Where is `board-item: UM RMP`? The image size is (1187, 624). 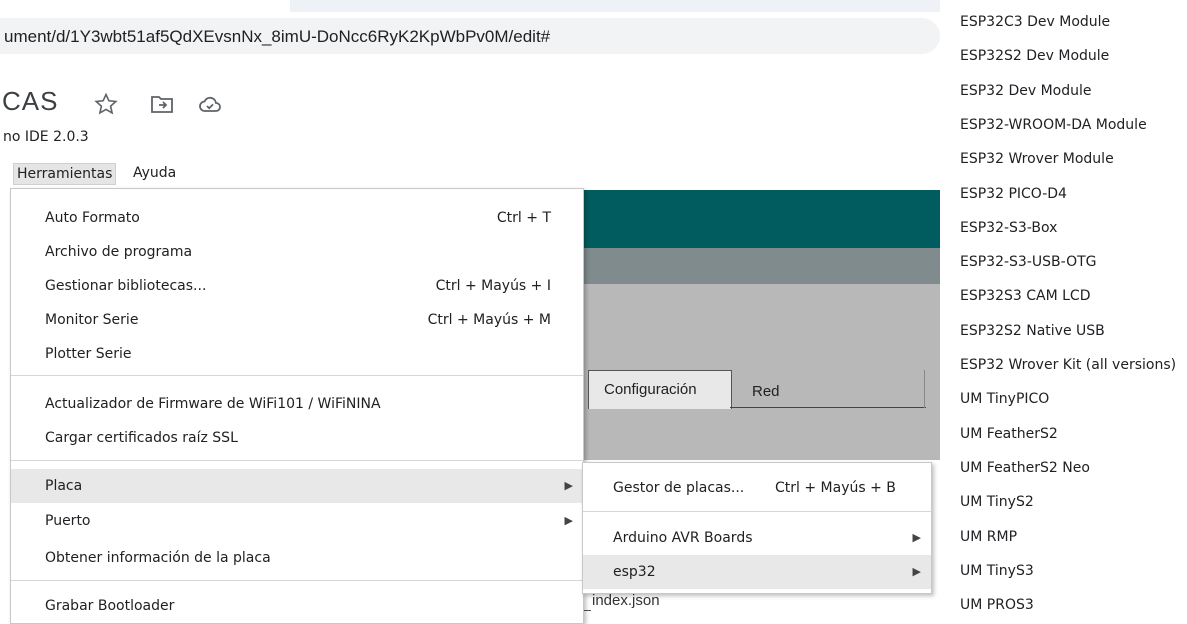 board-item: UM RMP is located at coordinates (988, 537).